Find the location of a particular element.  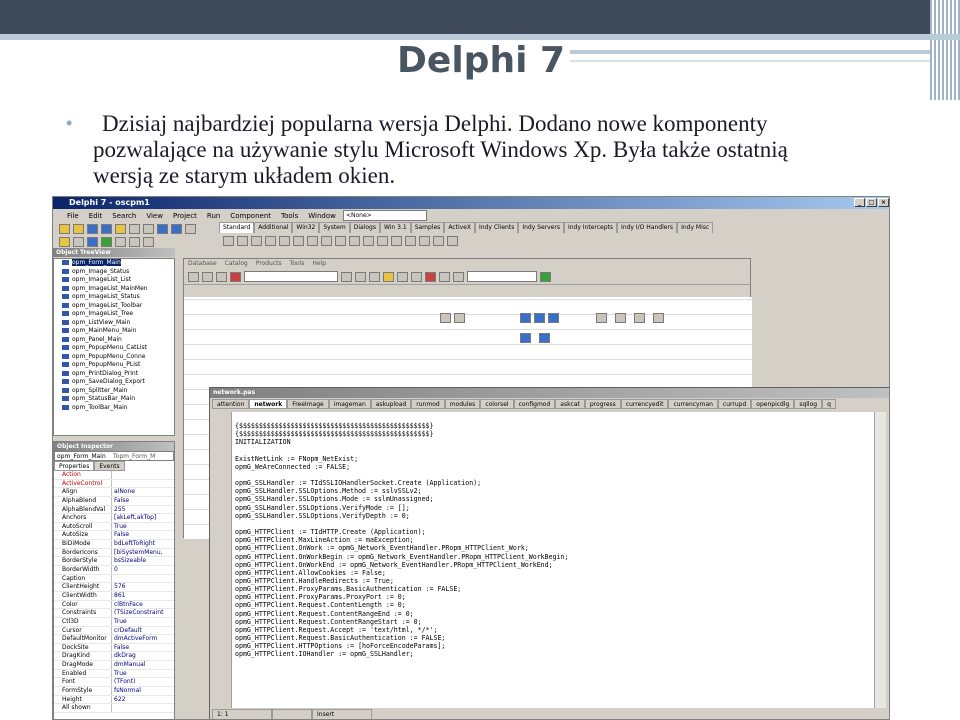

property-value: [akLeft,akTop] is located at coordinates (143, 518).